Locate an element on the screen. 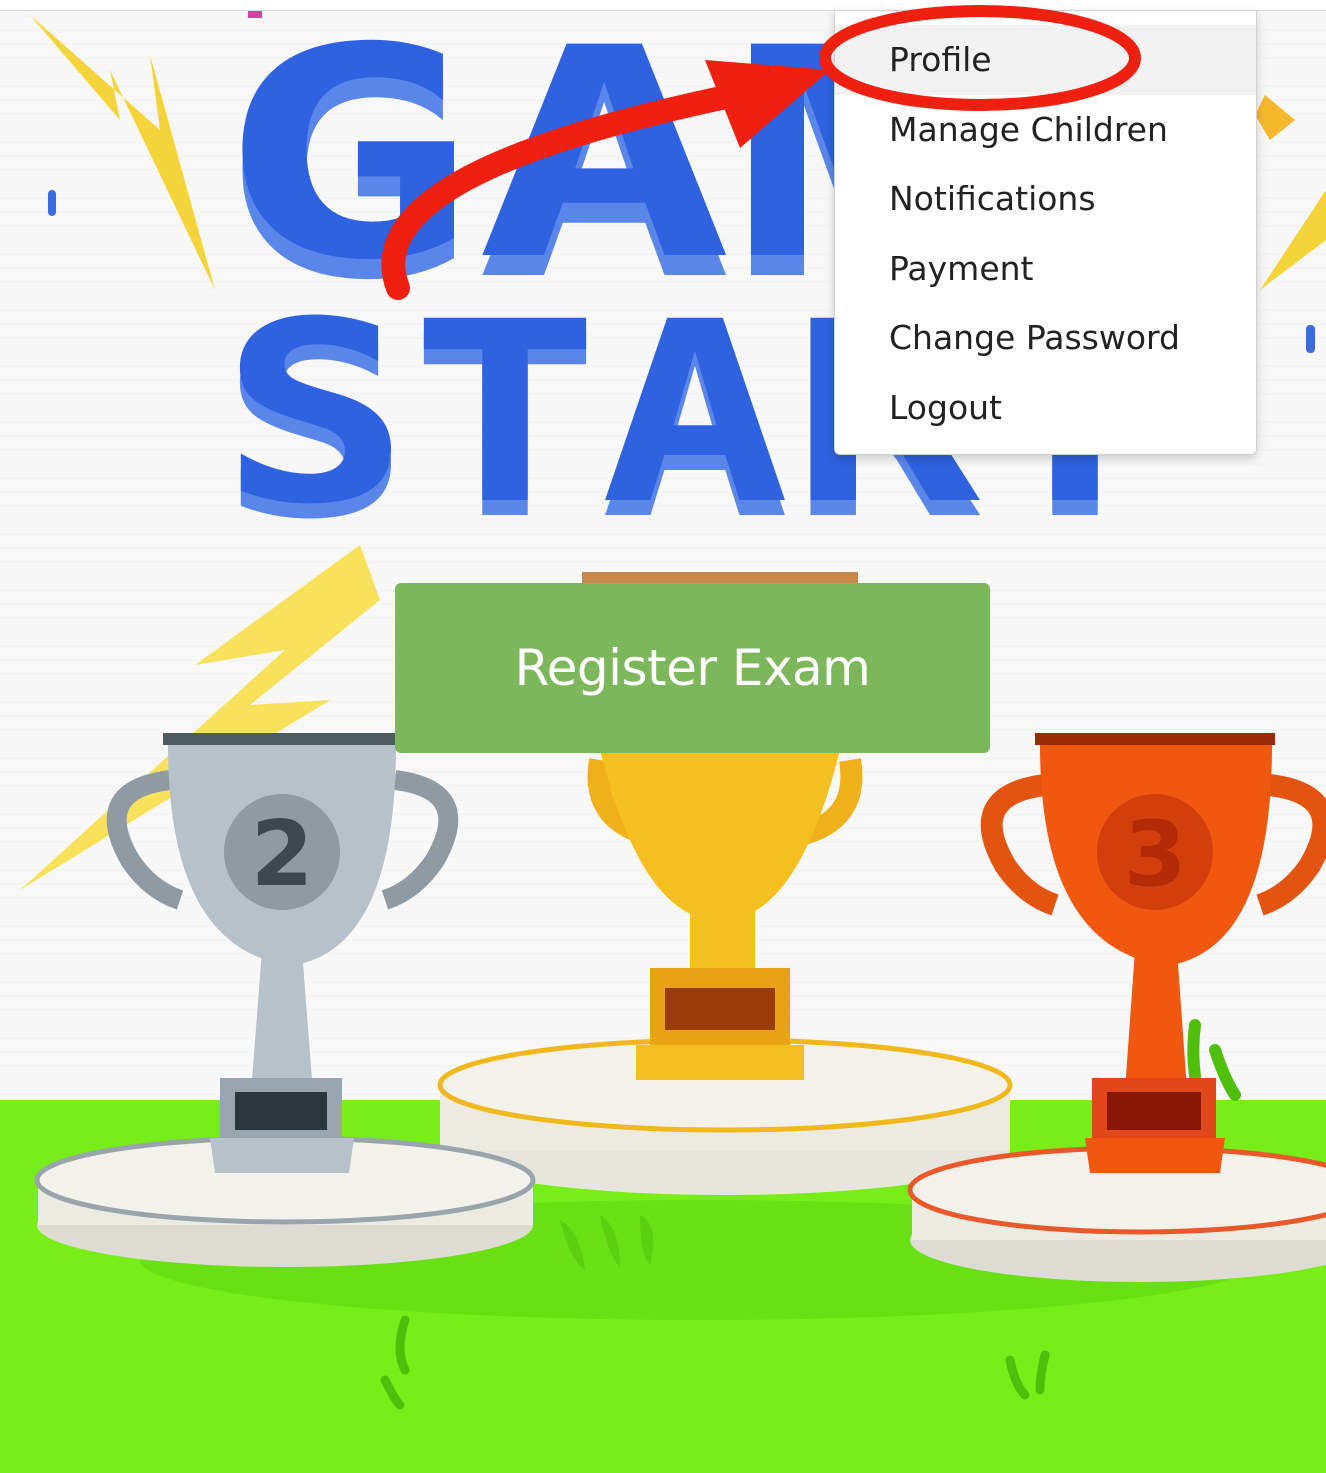 This screenshot has width=1326, height=1473. lightning-bolt-right is located at coordinates (1293, 240).